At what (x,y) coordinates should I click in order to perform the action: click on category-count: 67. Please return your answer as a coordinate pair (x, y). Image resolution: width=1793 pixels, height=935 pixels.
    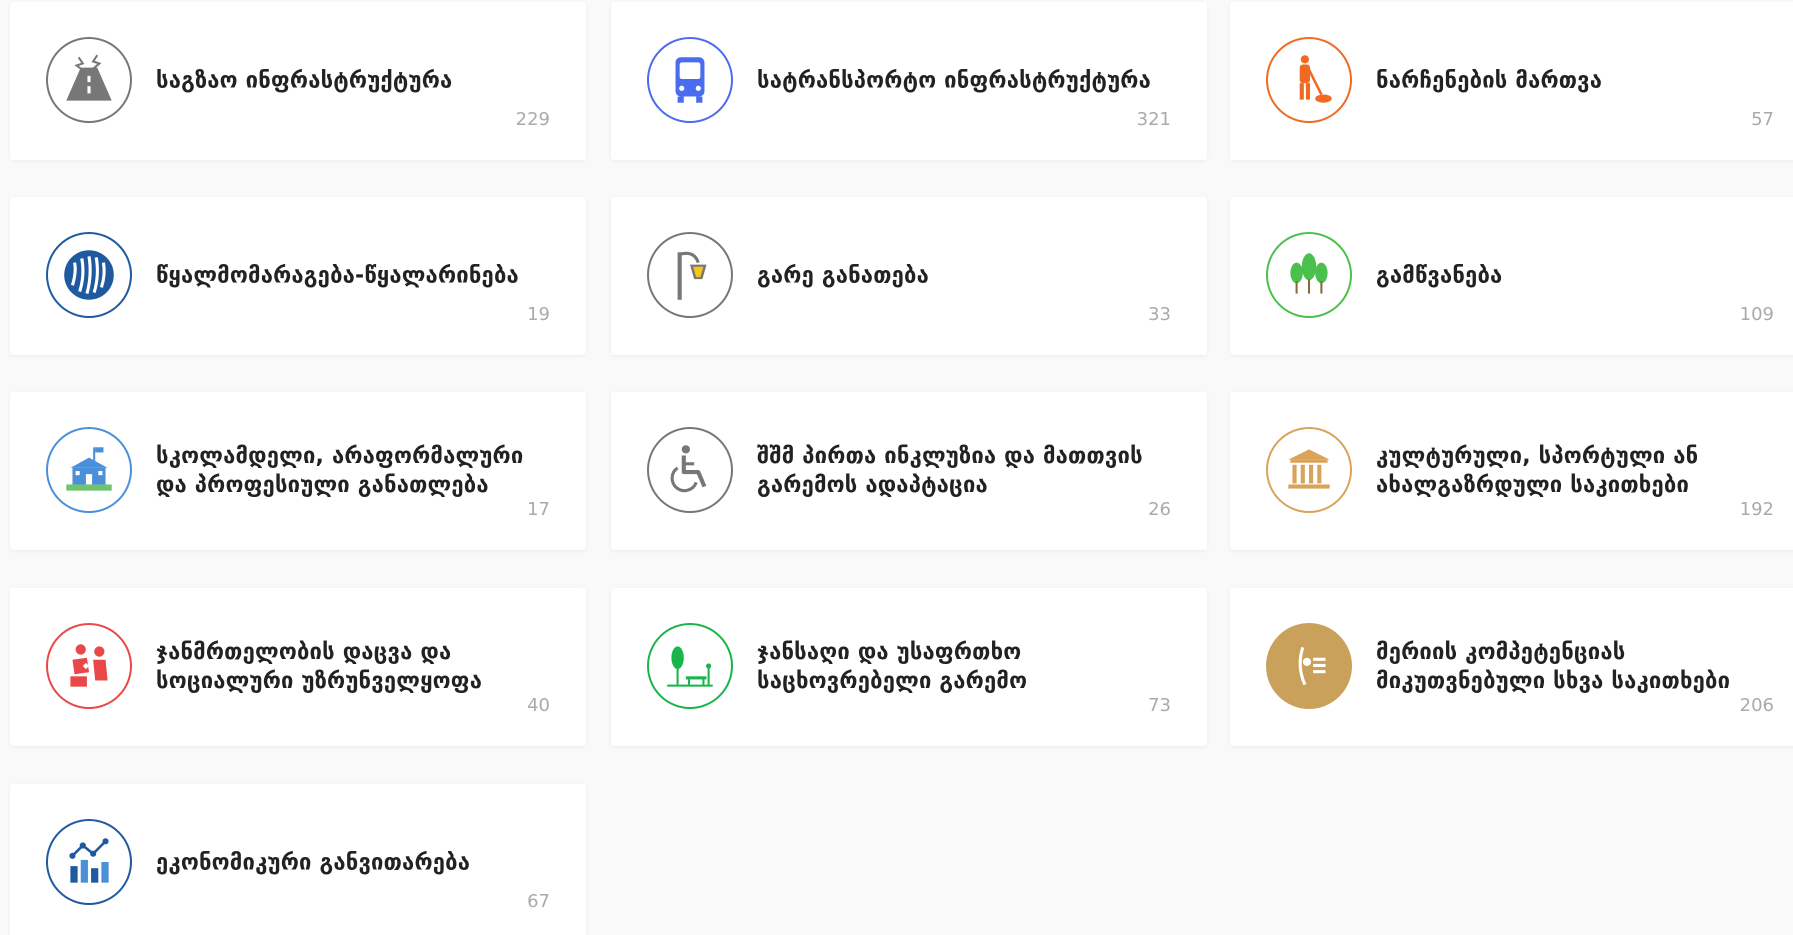
    Looking at the image, I should click on (538, 901).